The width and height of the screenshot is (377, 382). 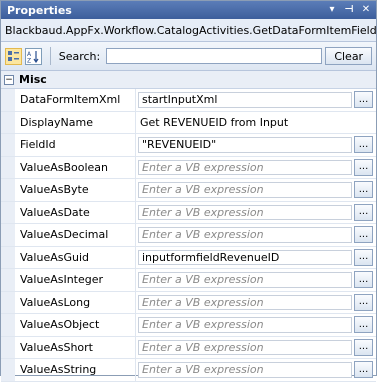 I want to click on categorized-button, so click(x=13, y=56).